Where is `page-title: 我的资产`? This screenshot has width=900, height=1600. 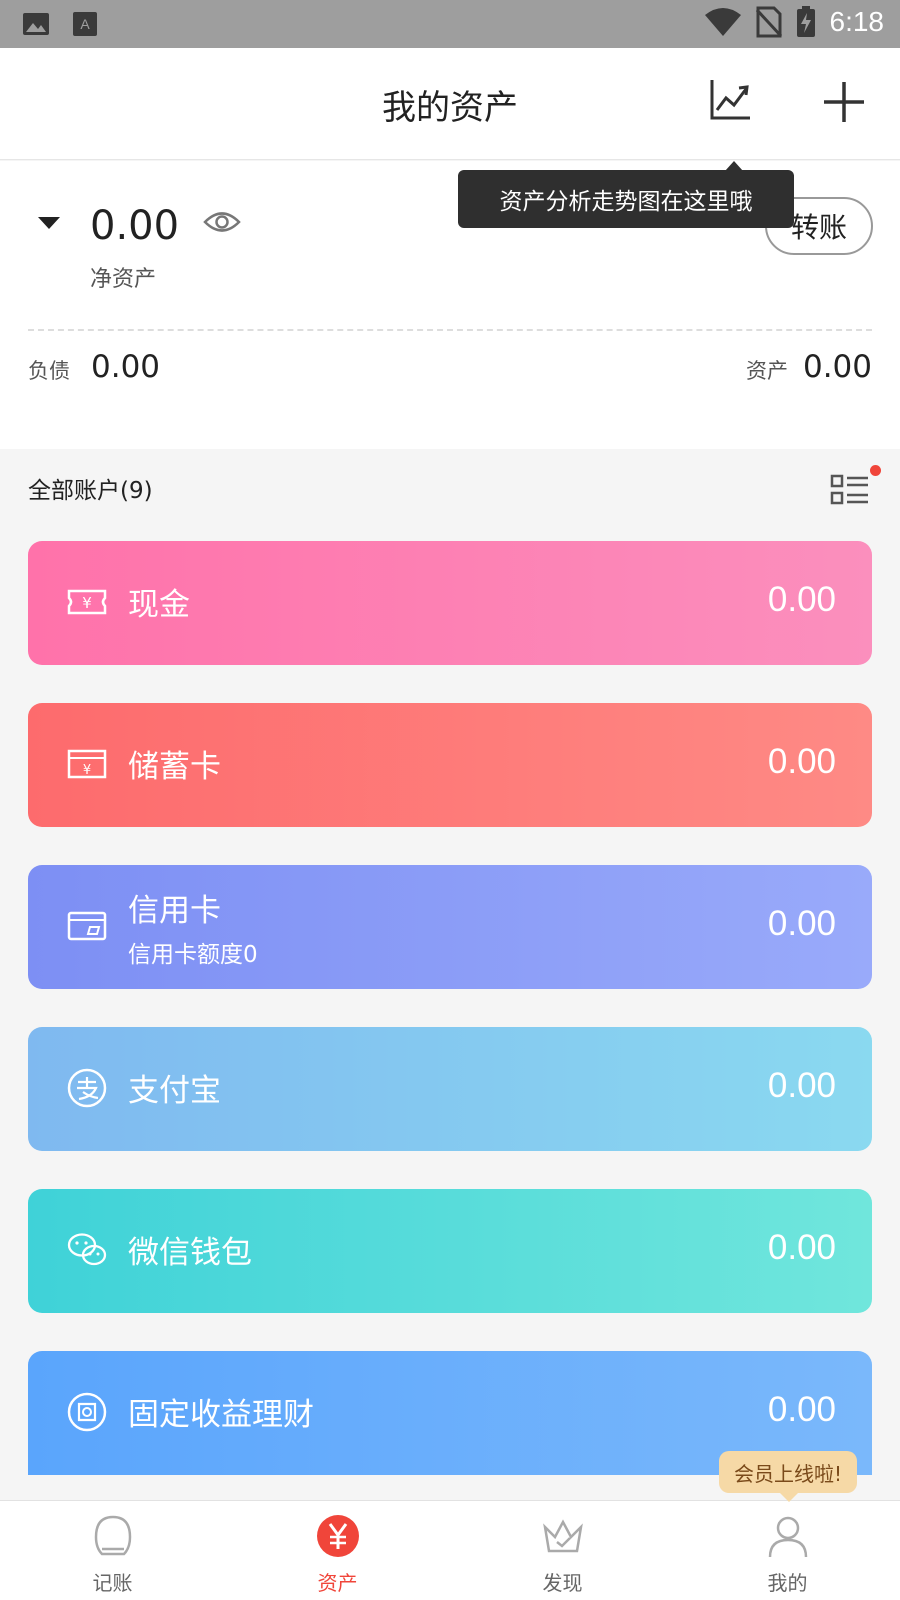
page-title: 我的资产 is located at coordinates (450, 108).